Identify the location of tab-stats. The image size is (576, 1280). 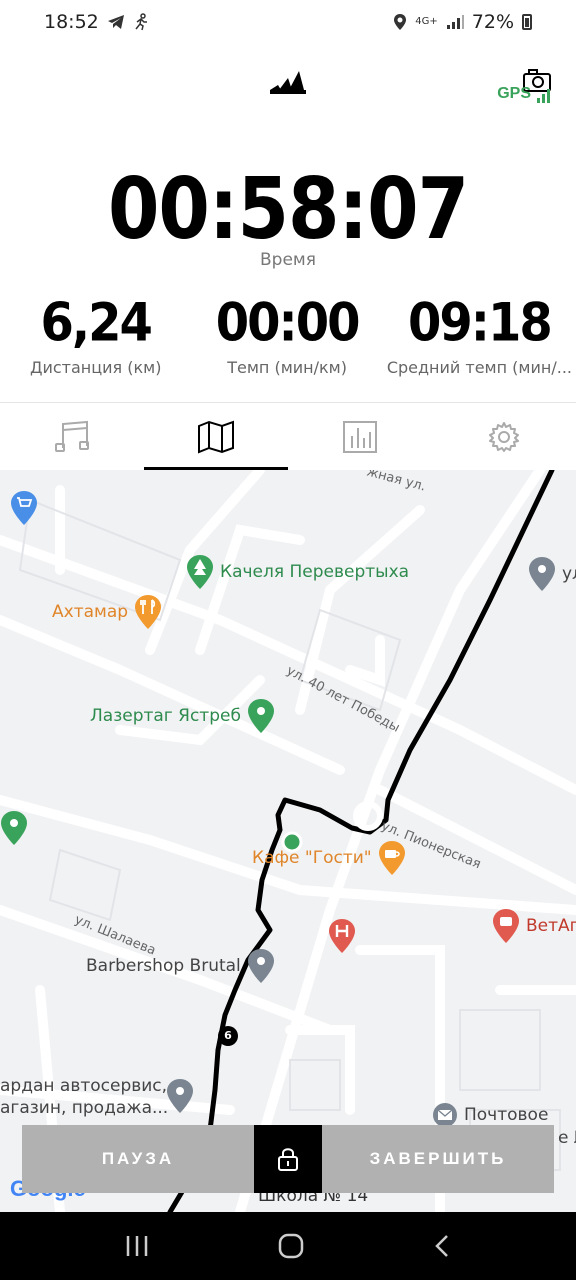
(360, 436).